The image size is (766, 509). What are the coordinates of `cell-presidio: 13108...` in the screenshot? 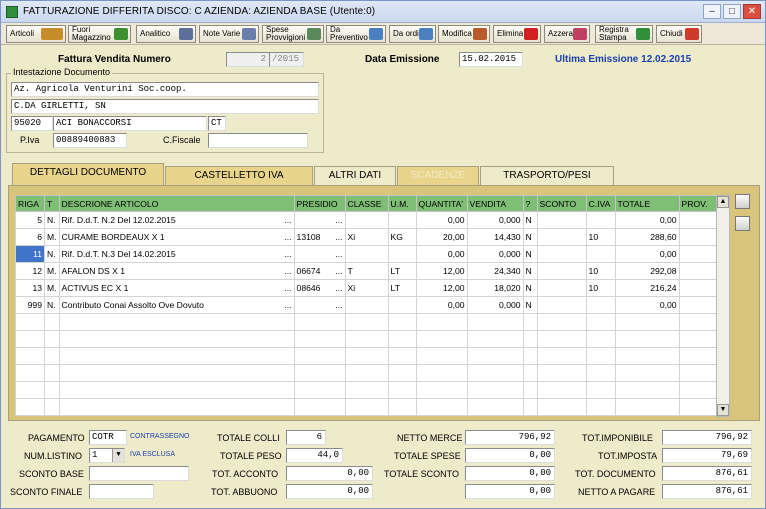 It's located at (319, 237).